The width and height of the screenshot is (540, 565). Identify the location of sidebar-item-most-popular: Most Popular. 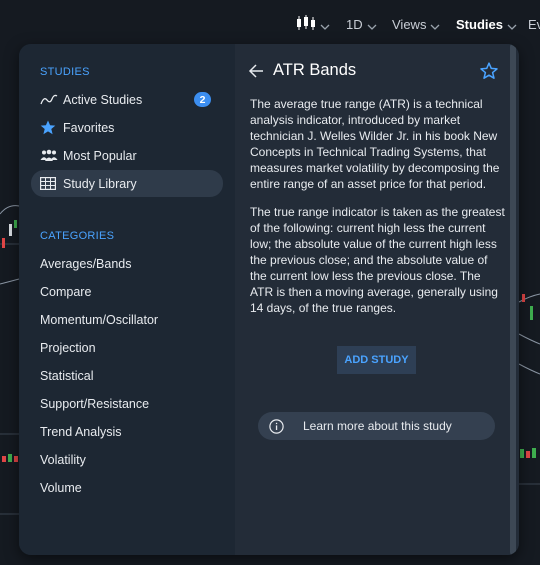
(127, 155).